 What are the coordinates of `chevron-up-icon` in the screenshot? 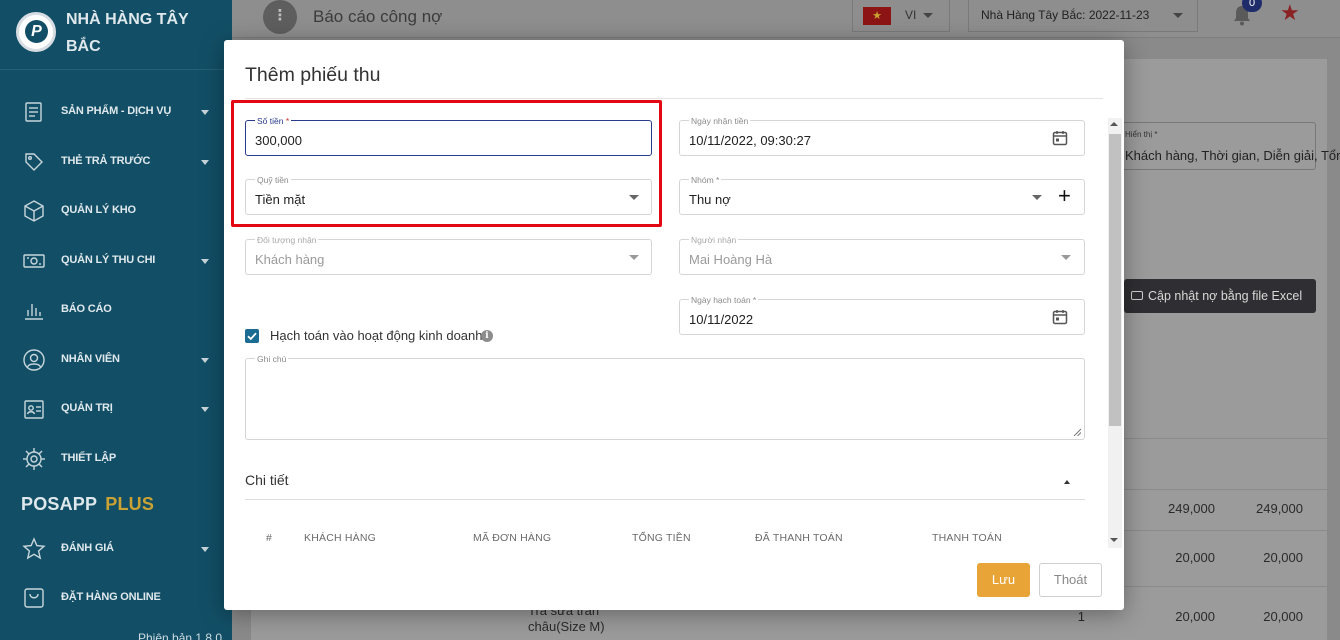 It's located at (1067, 482).